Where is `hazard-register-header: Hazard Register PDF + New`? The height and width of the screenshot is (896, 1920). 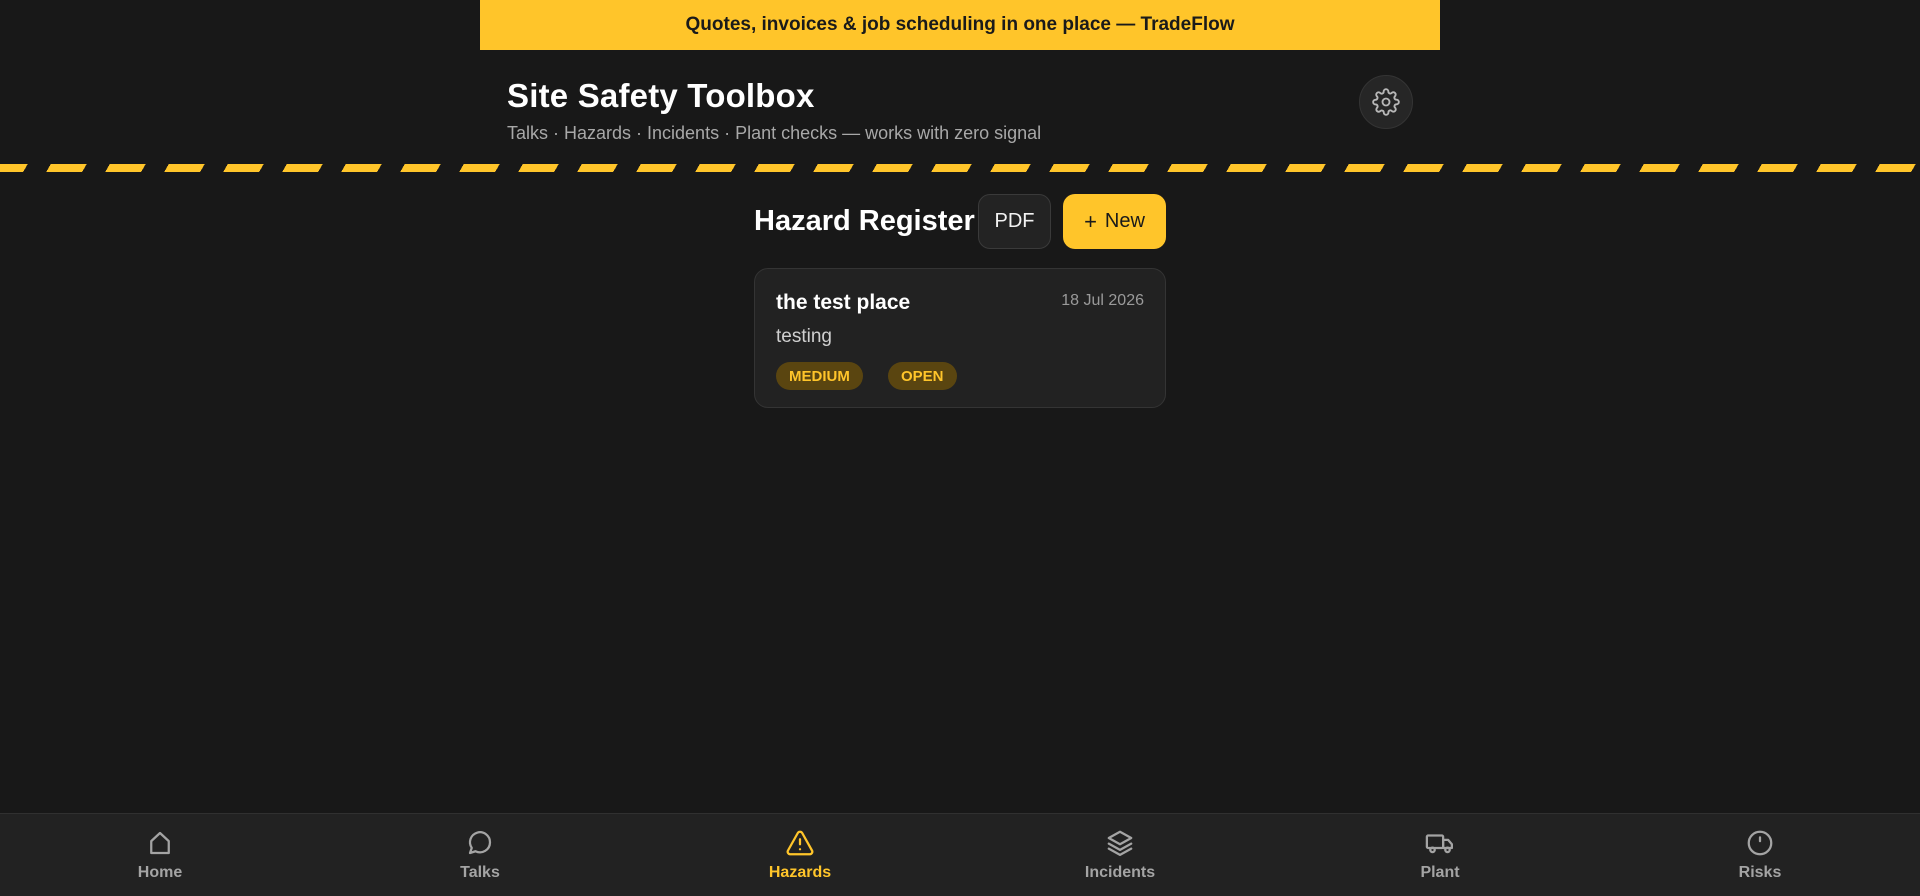 hazard-register-header: Hazard Register PDF + New is located at coordinates (960, 222).